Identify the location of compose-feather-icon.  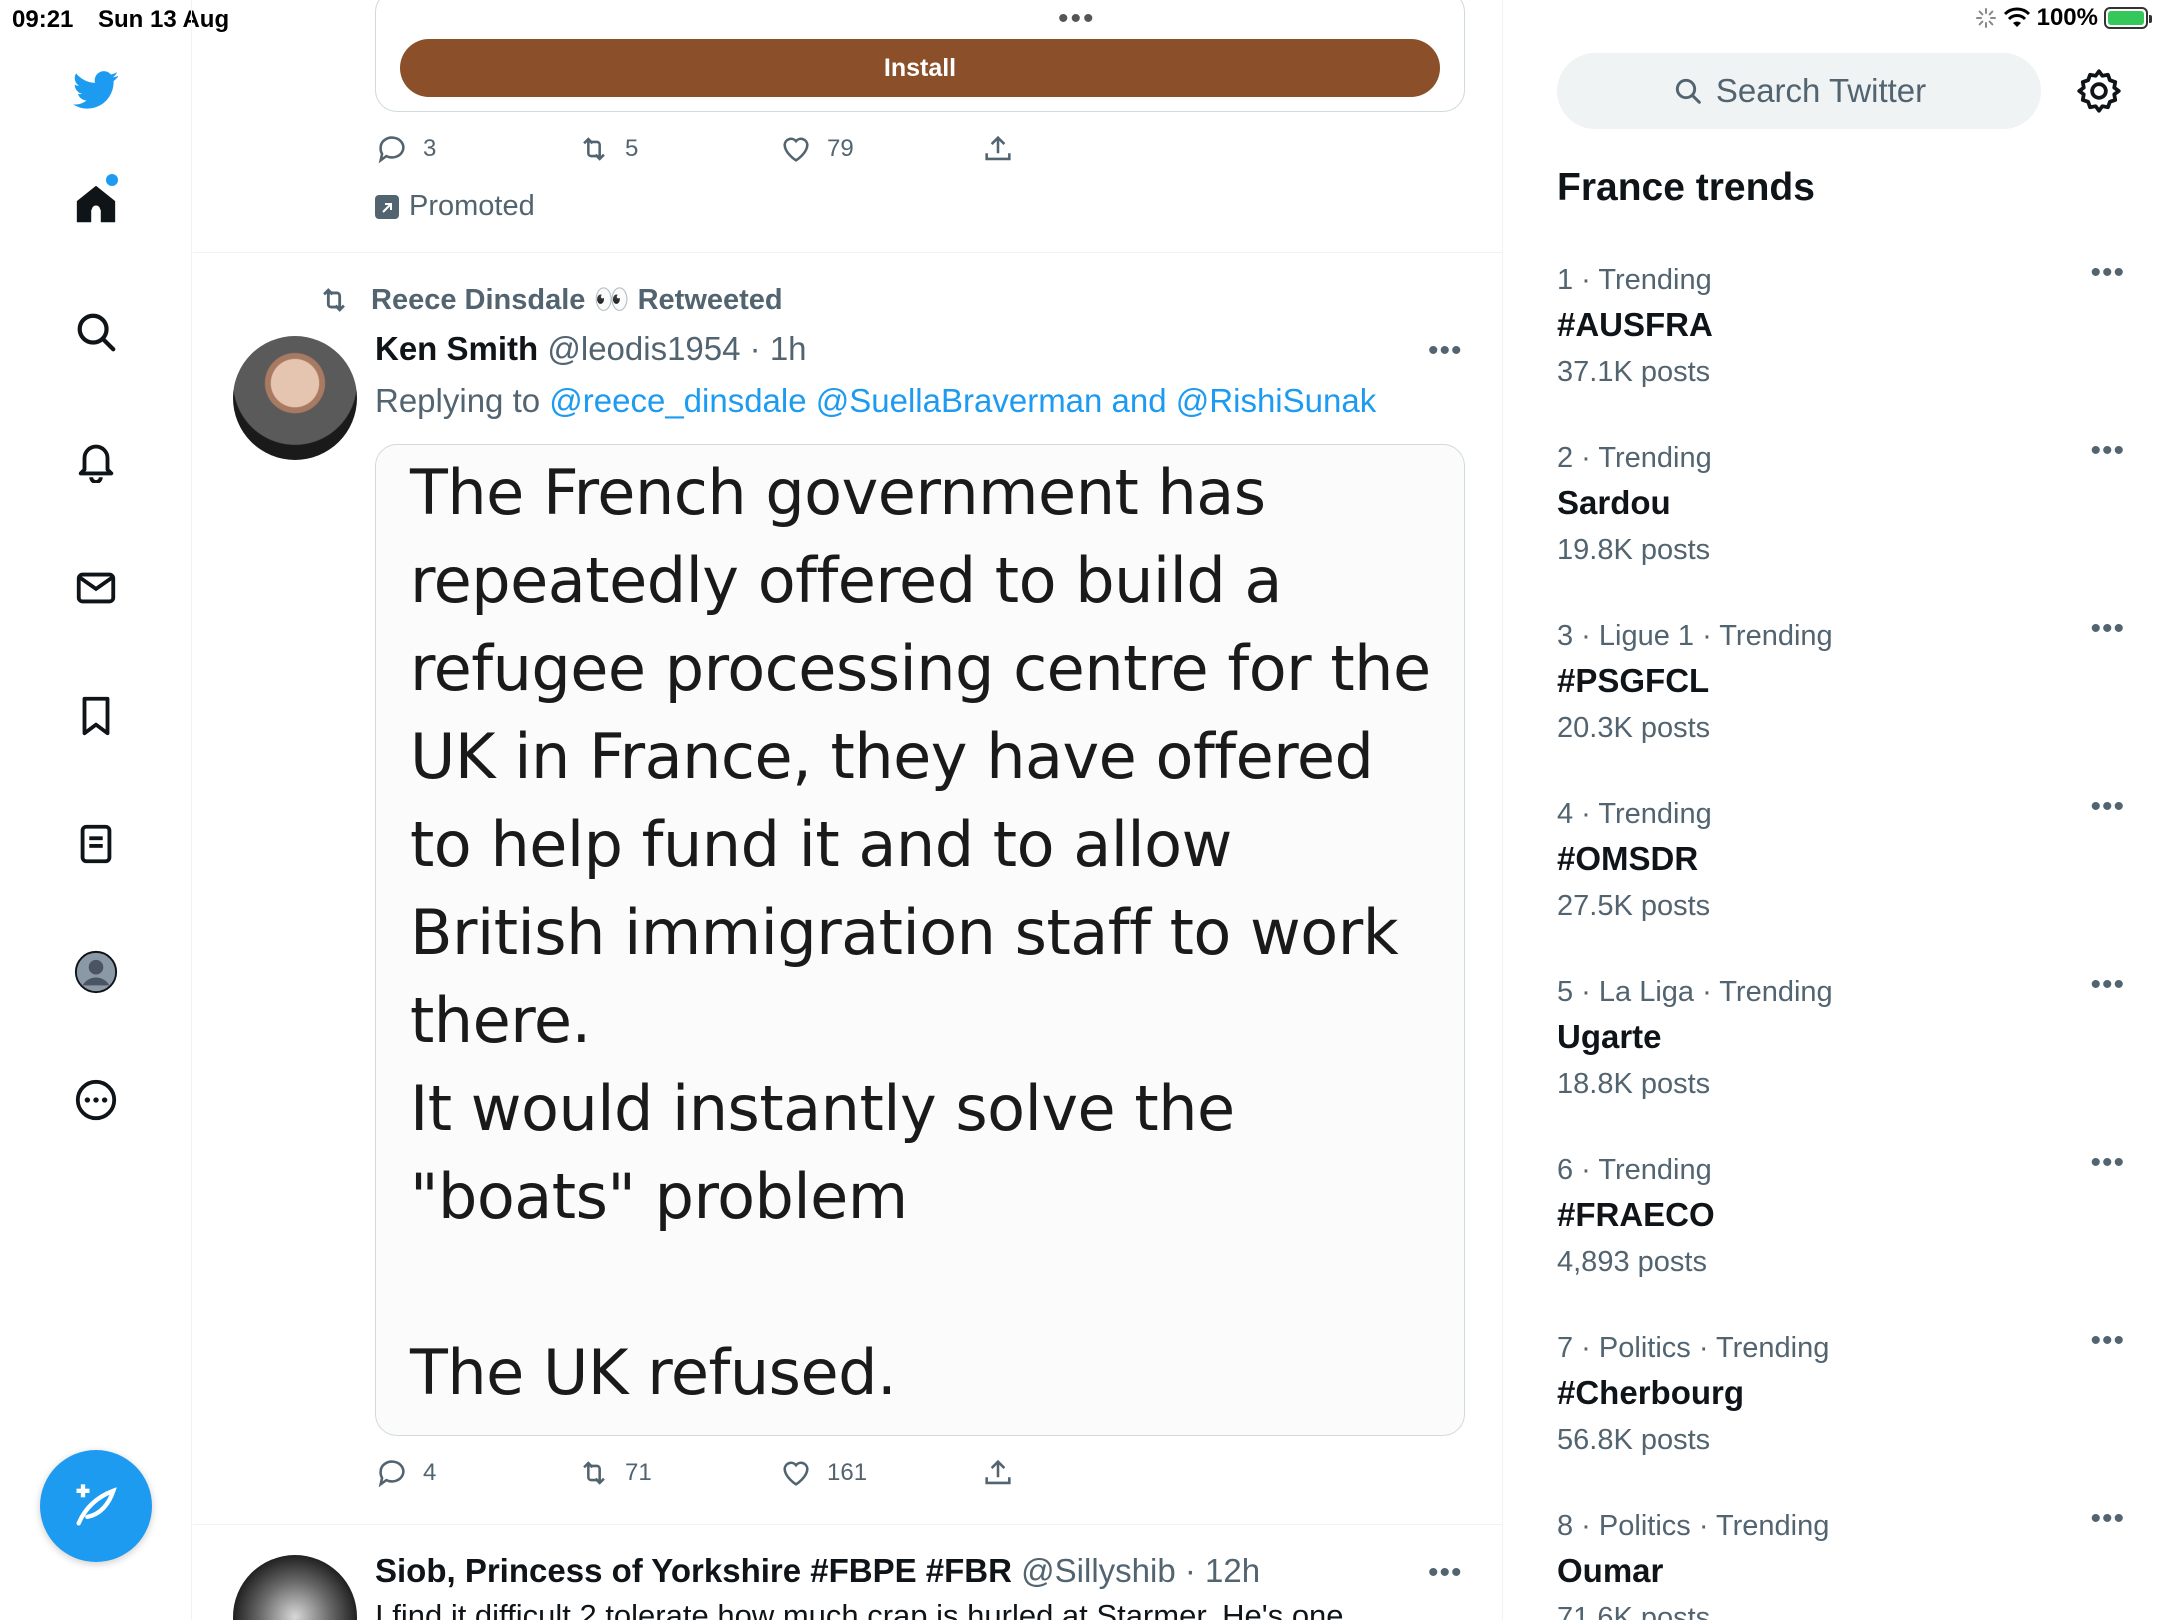
(96, 1505).